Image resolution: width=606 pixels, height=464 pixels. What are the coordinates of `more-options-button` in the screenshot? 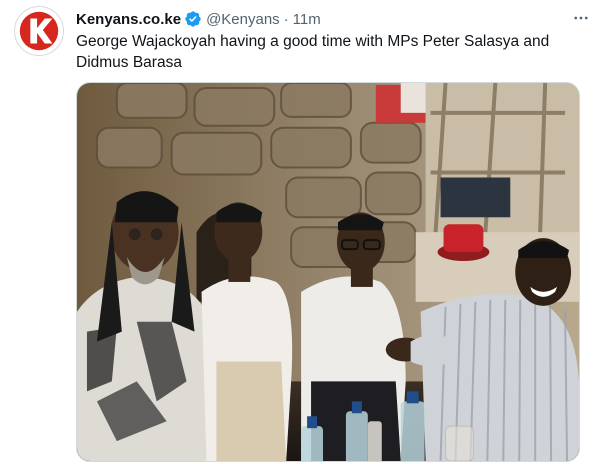 It's located at (581, 18).